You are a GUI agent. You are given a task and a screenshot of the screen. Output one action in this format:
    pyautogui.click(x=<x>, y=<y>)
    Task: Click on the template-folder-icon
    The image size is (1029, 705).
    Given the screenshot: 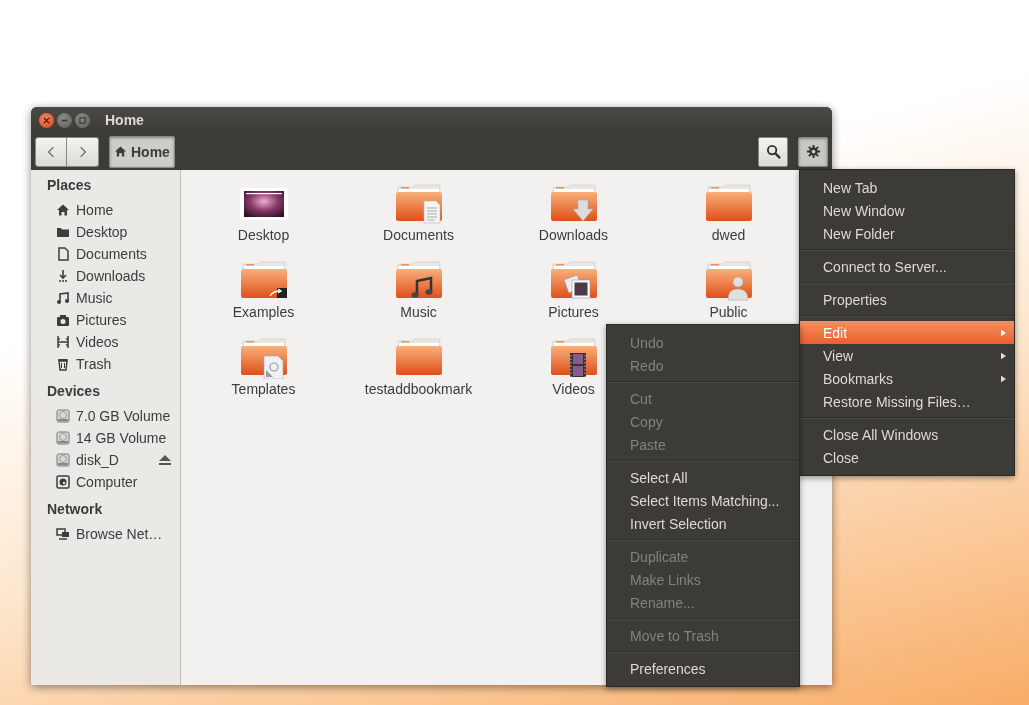 What is the action you would take?
    pyautogui.click(x=263, y=358)
    